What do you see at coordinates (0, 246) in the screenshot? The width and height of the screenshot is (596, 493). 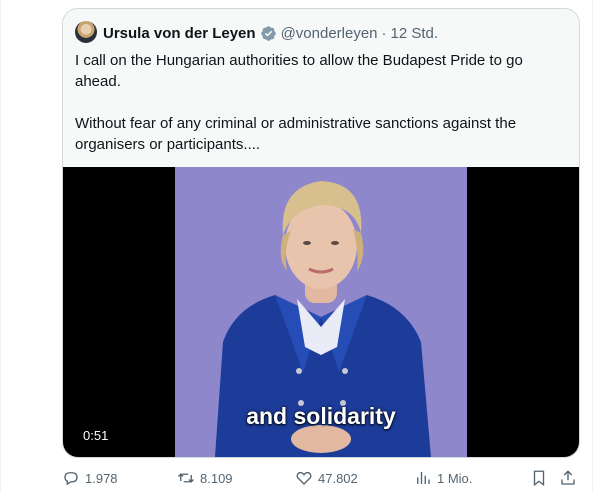 I see `timeline-divider-left` at bounding box center [0, 246].